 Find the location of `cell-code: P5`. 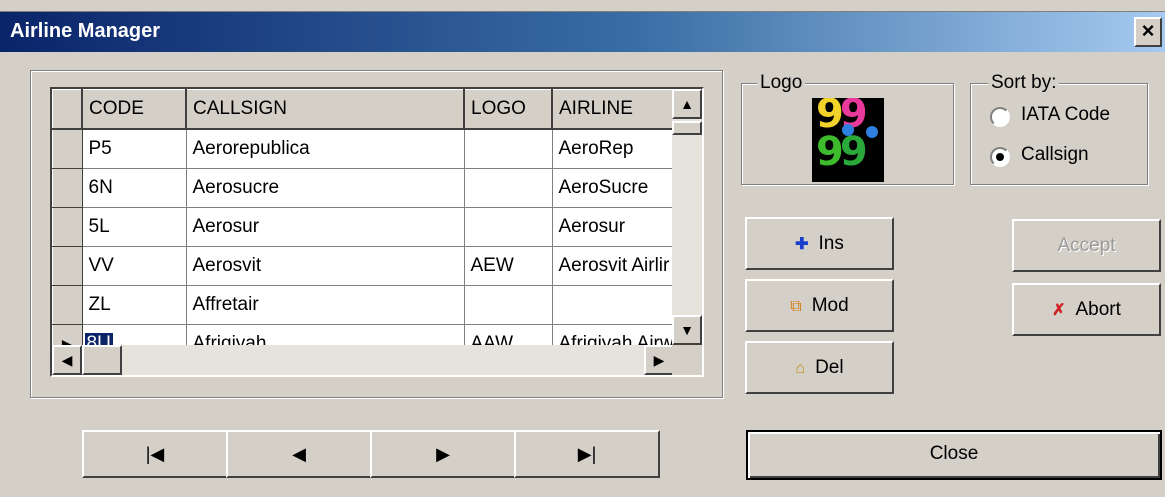

cell-code: P5 is located at coordinates (134, 149).